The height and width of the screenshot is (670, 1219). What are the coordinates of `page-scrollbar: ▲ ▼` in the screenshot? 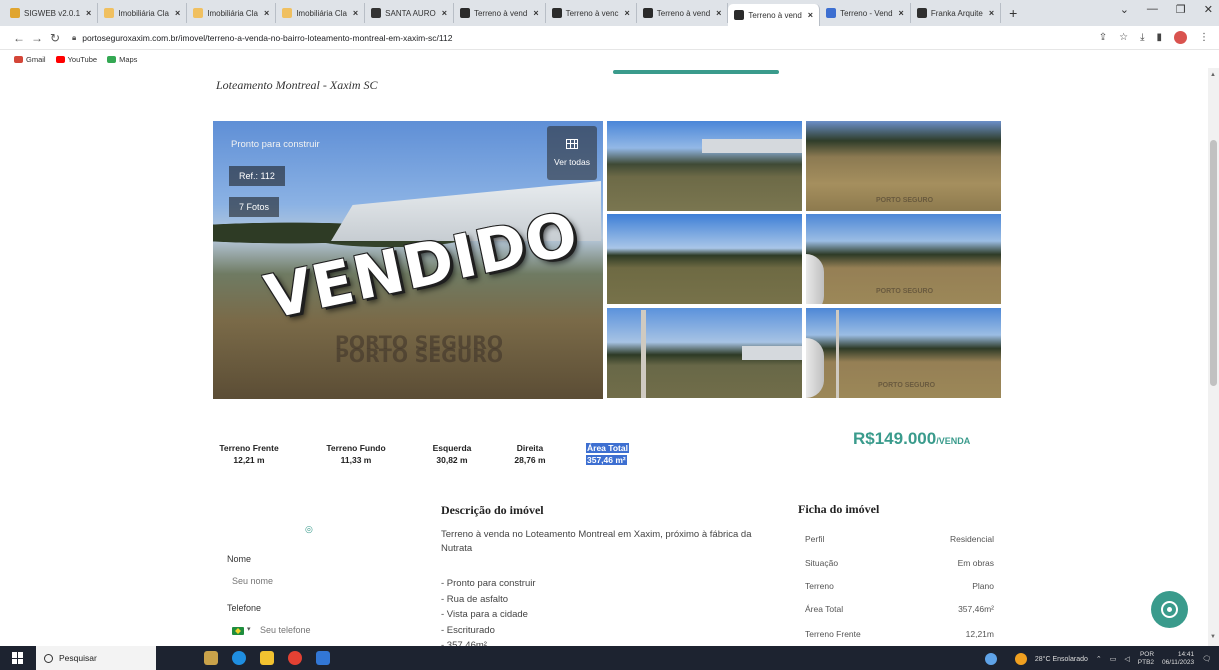 It's located at (1213, 357).